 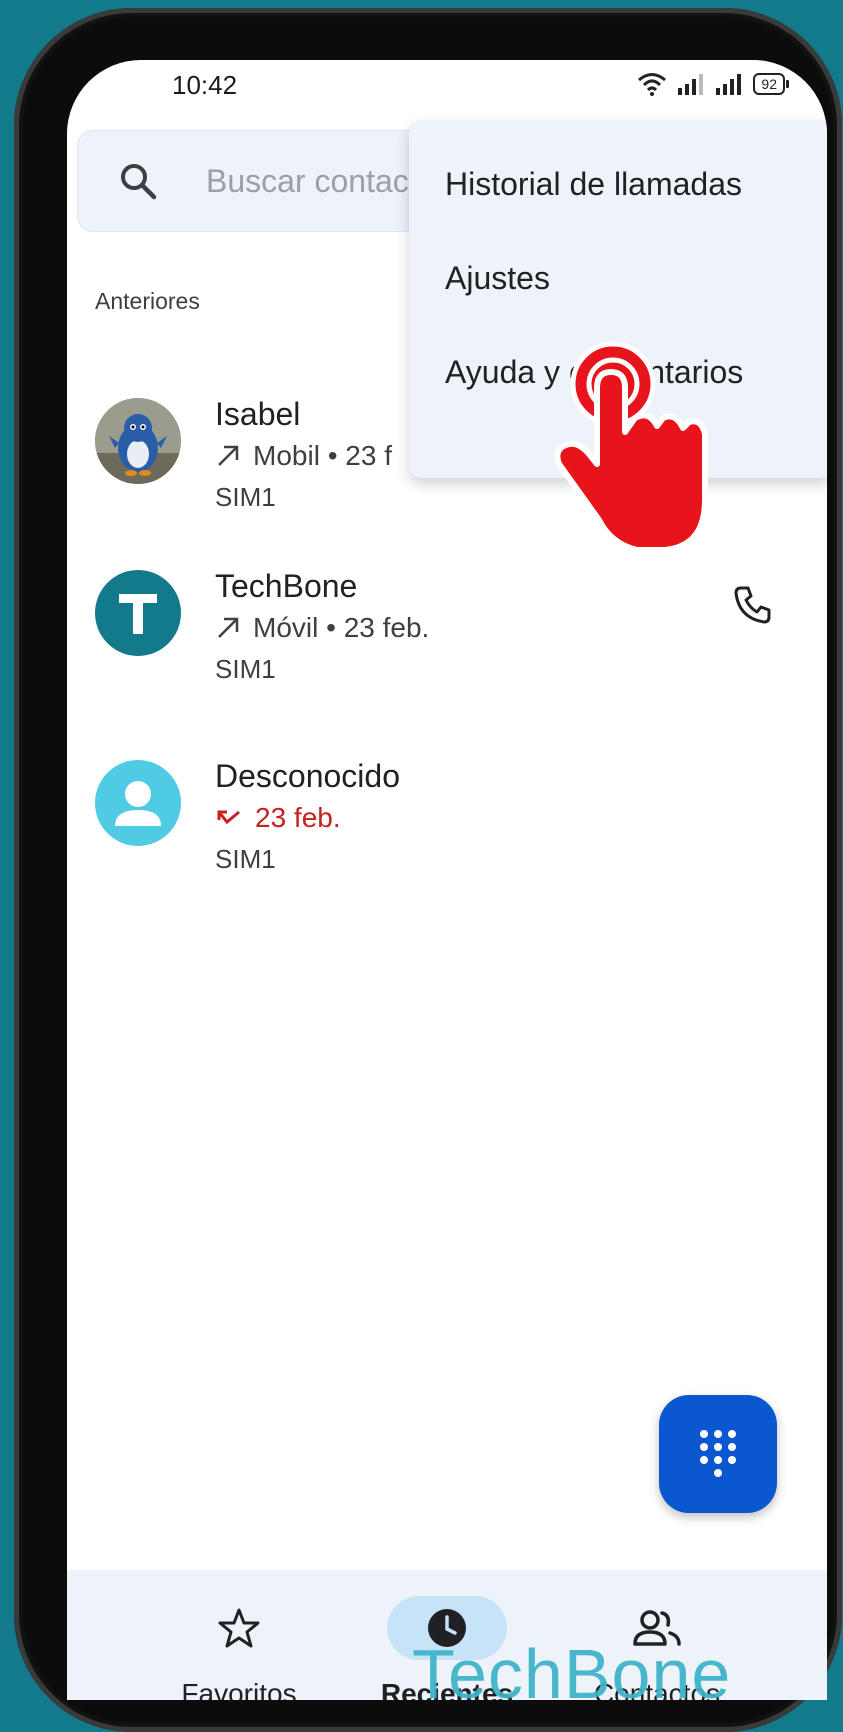 I want to click on search-placeholder: Buscar contac, so click(x=307, y=180).